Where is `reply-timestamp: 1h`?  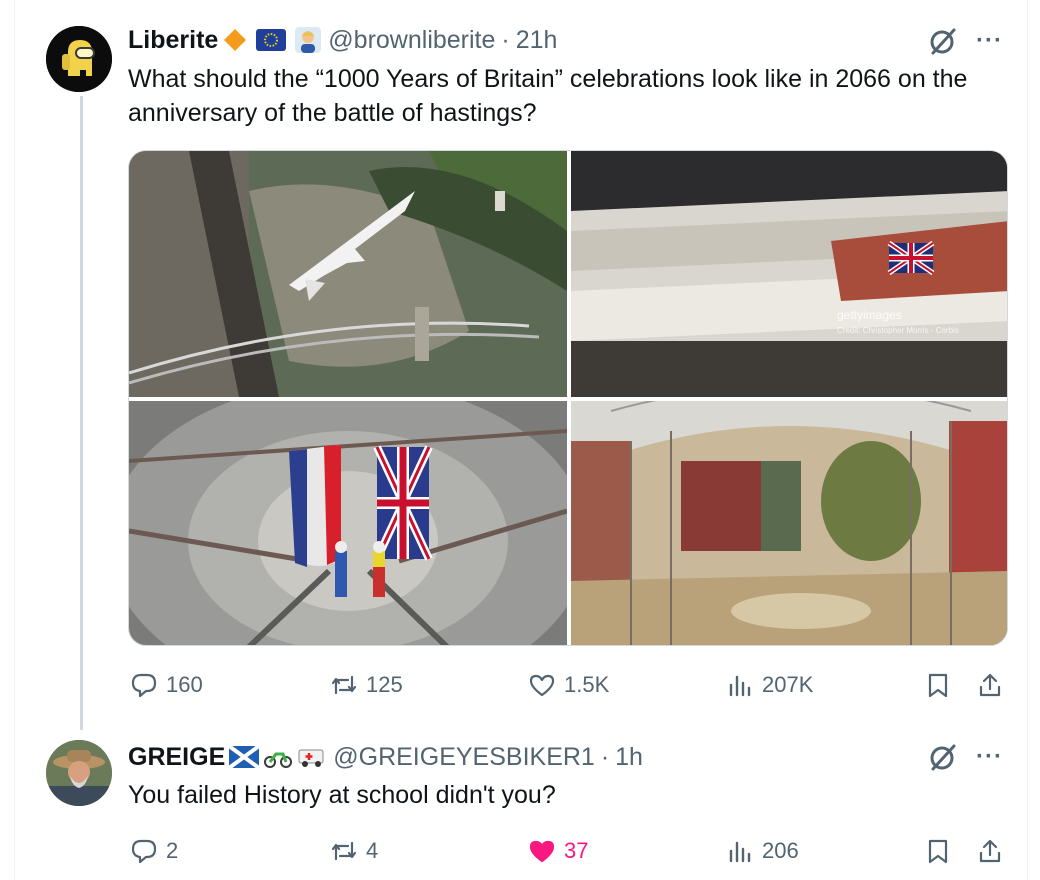 reply-timestamp: 1h is located at coordinates (629, 757).